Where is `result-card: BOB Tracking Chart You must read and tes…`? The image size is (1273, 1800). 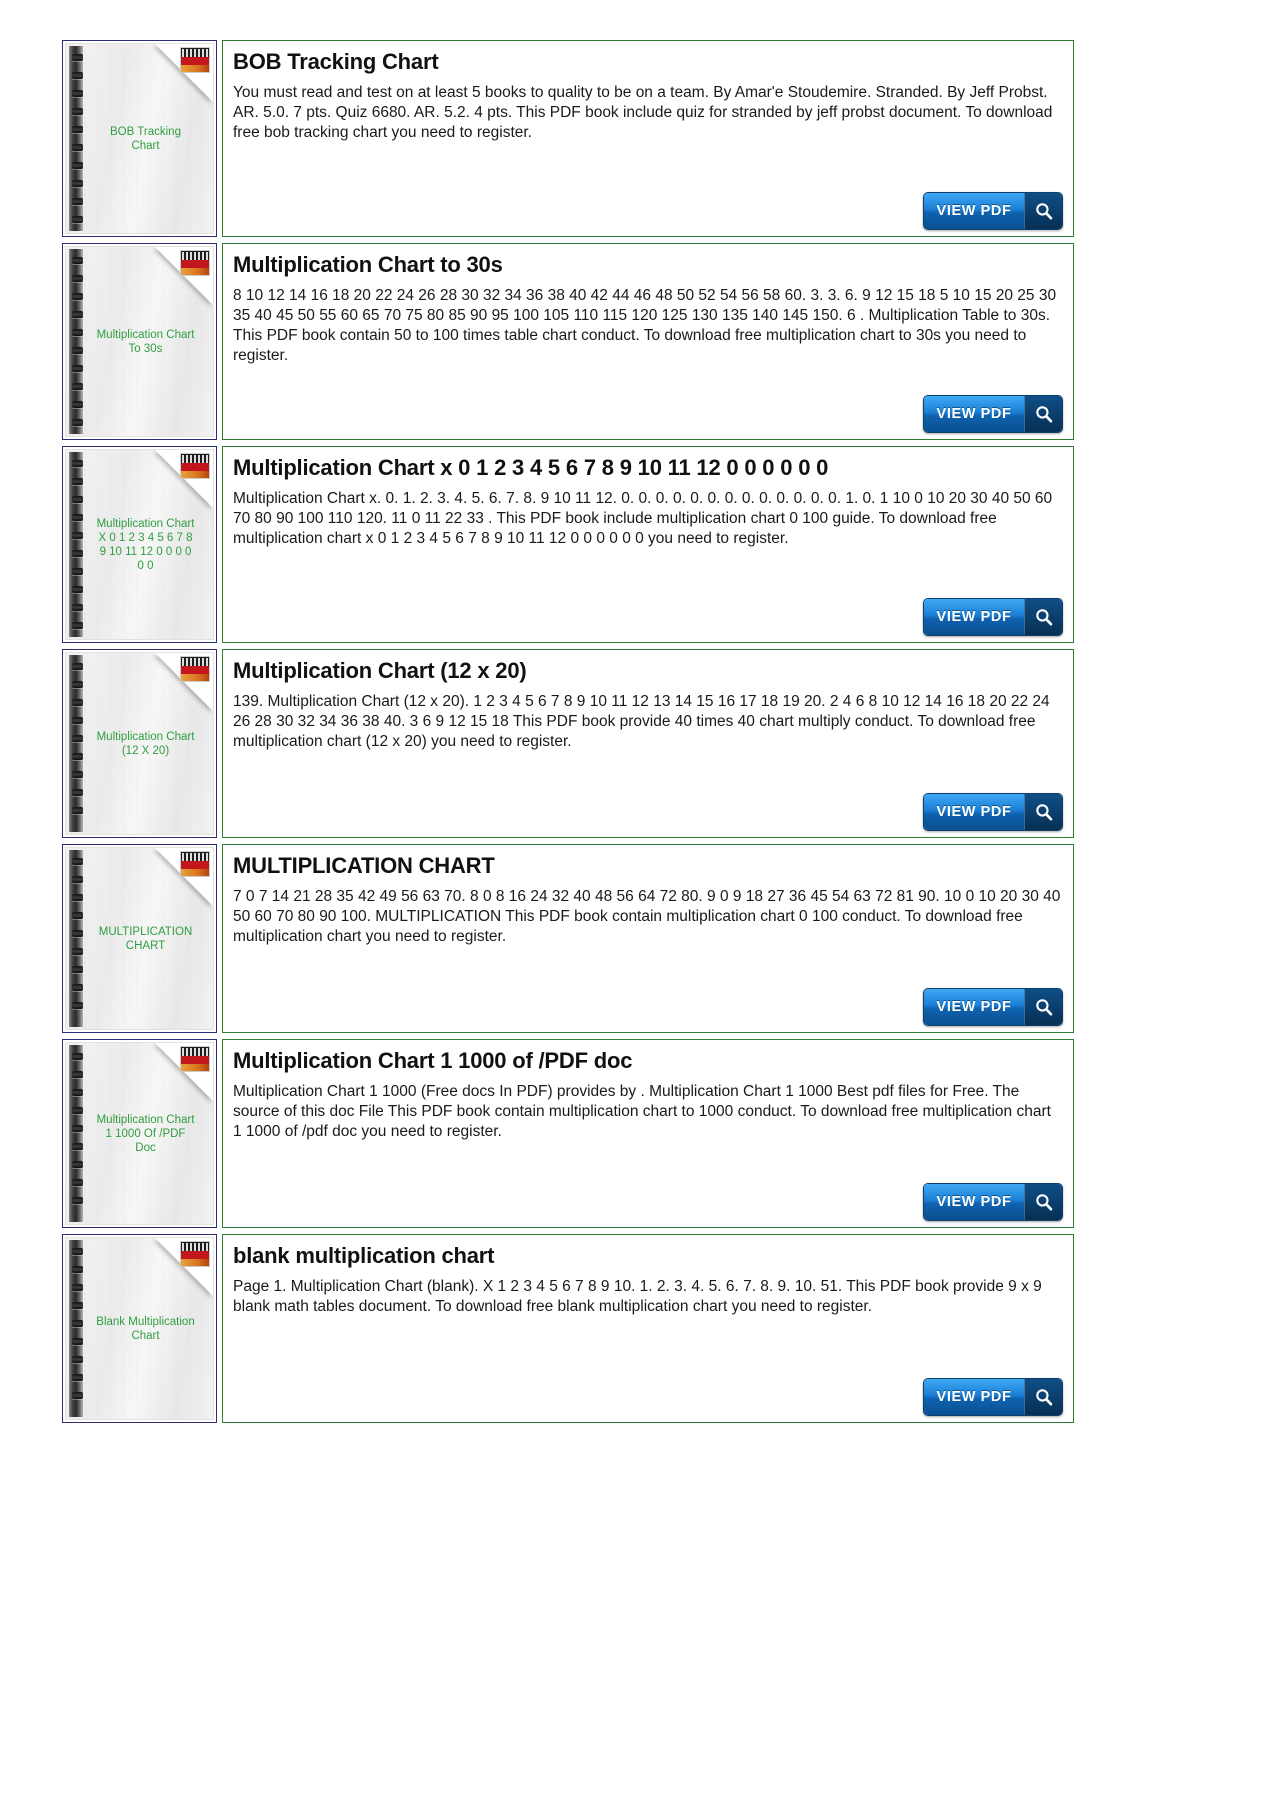
result-card: BOB Tracking Chart You must read and tes… is located at coordinates (648, 138).